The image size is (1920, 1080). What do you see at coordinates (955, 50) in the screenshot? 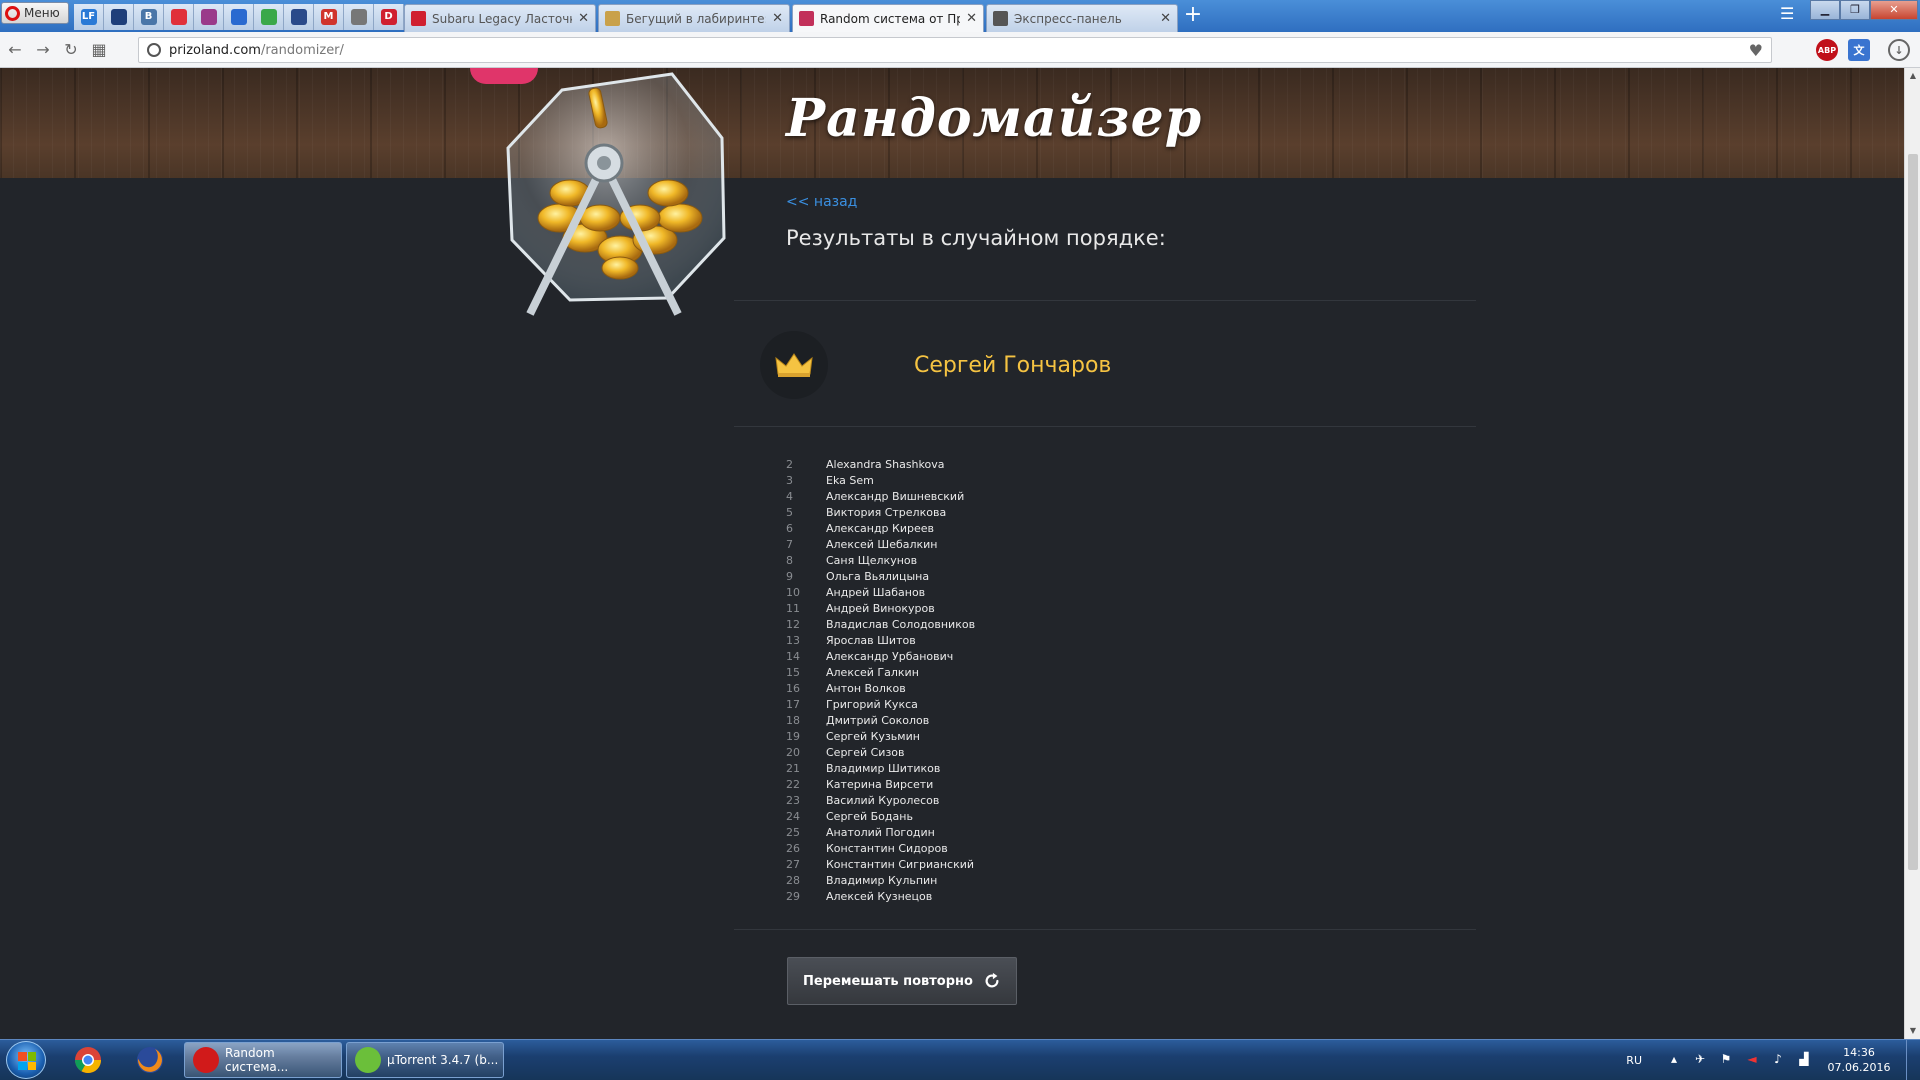
I see `address-bar: prizoland.com/randomizer/ ♥` at bounding box center [955, 50].